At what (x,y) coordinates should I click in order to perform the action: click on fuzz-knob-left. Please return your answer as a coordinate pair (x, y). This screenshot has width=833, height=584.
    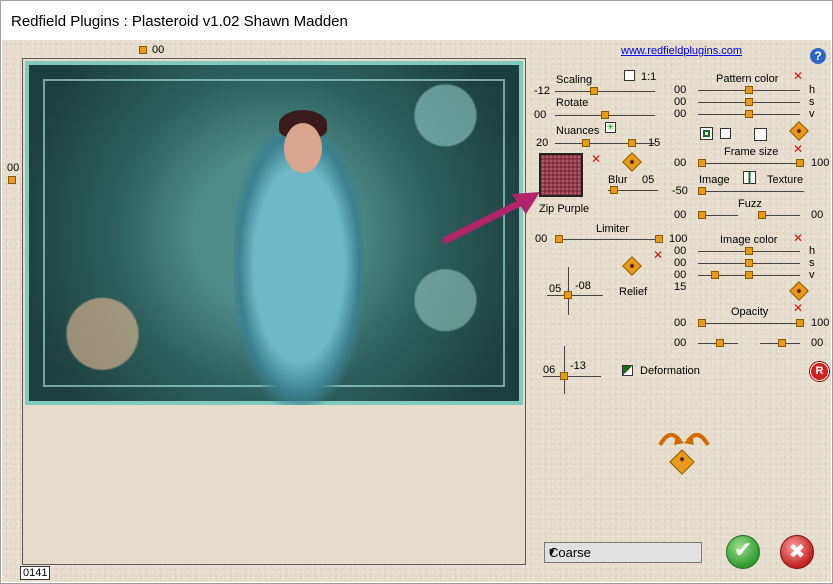
    Looking at the image, I should click on (702, 215).